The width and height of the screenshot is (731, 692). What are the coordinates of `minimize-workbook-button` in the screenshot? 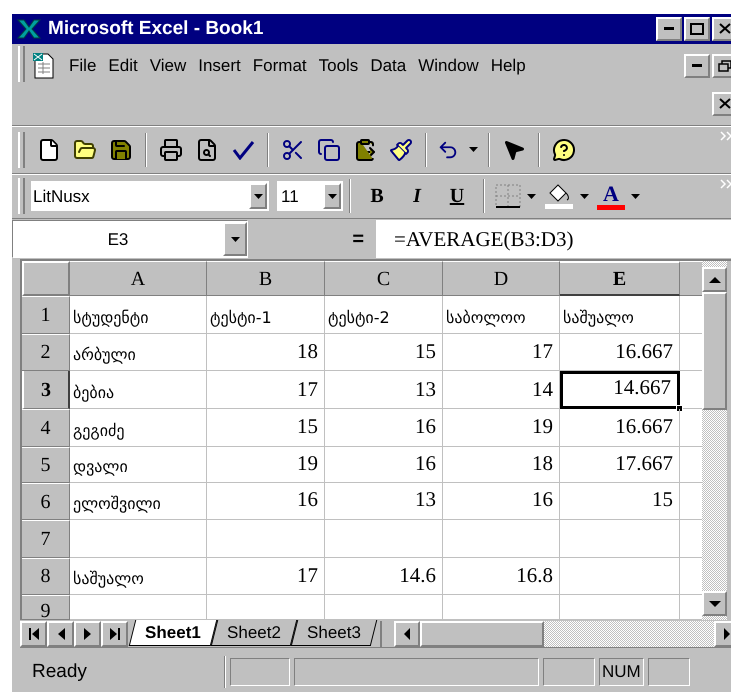 It's located at (697, 66).